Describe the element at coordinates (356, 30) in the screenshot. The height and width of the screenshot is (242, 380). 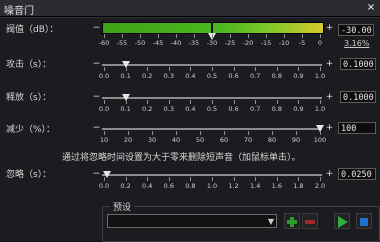
I see `threshold-value-field: -30.00` at that location.